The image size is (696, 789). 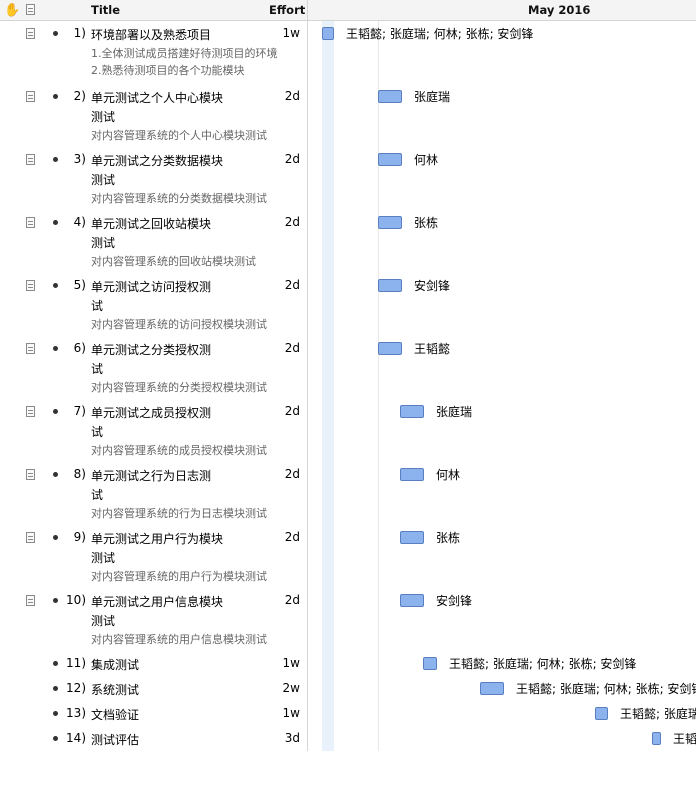 I want to click on task-effort: 2w, so click(x=281, y=688).